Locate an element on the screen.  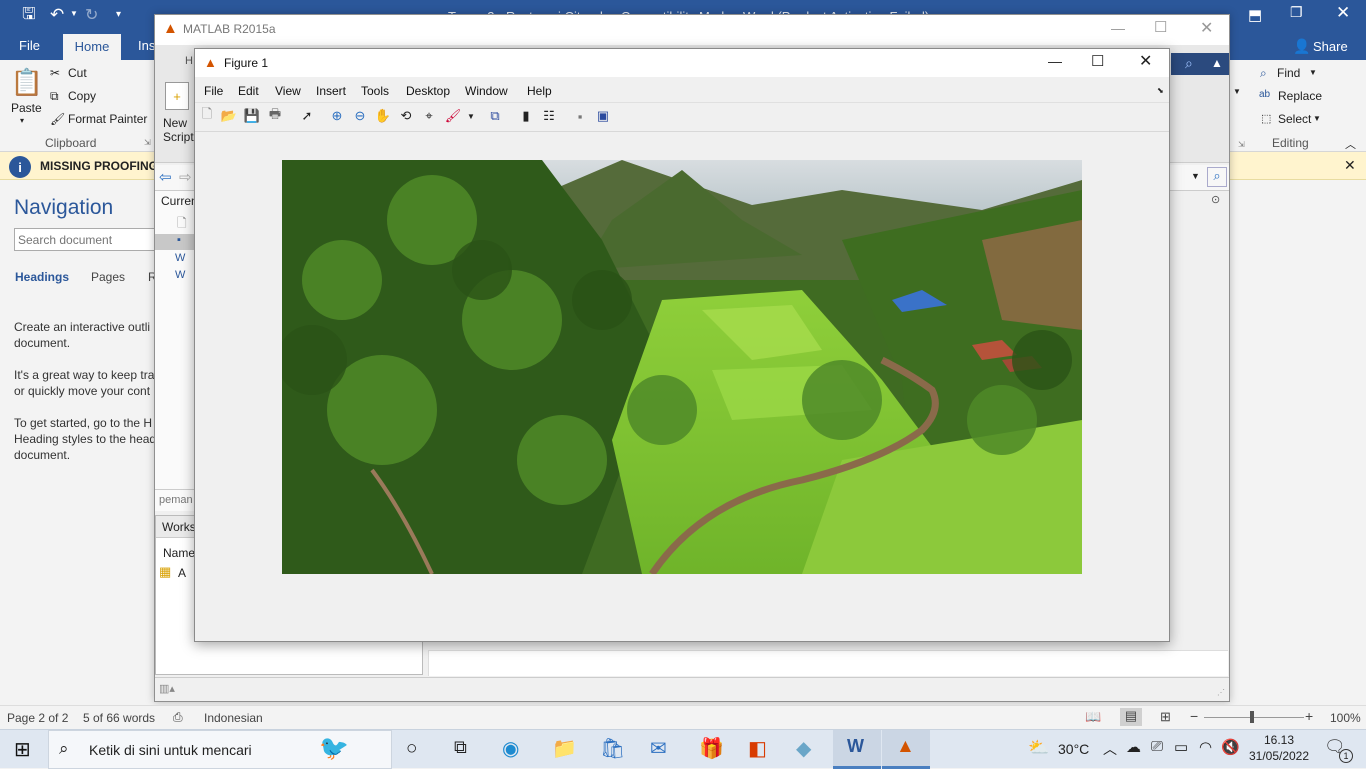
zoom-slider-thumb is located at coordinates (1252, 717).